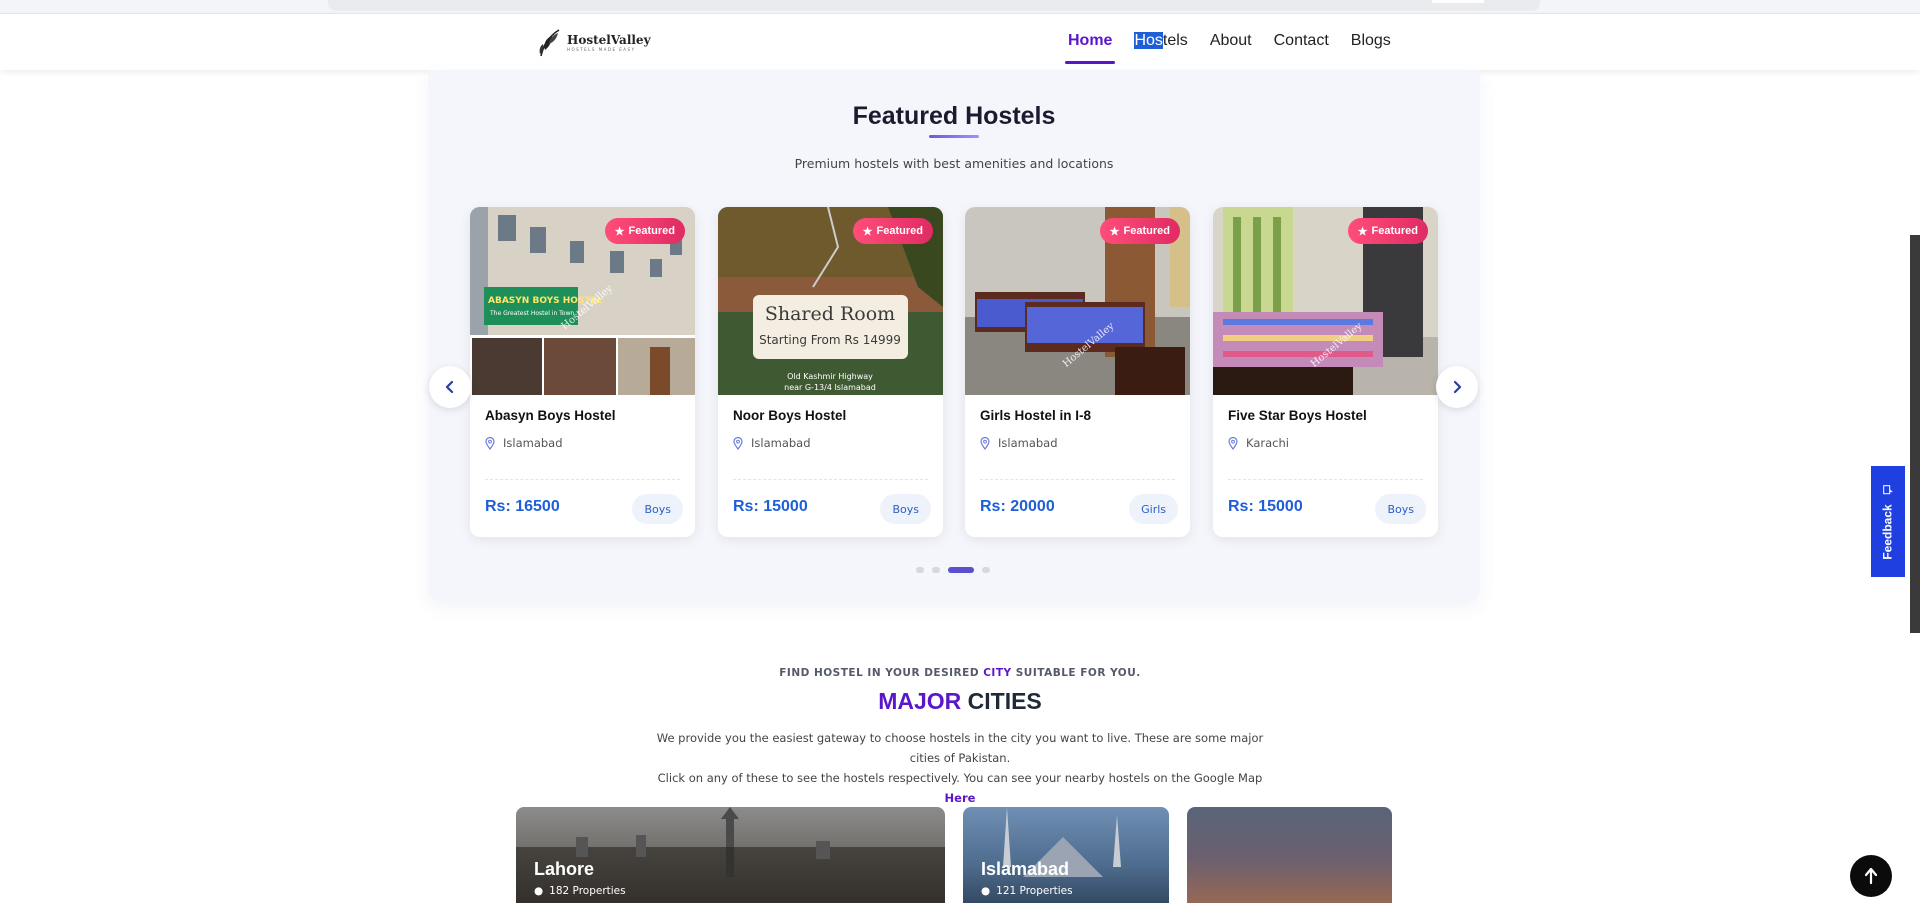  What do you see at coordinates (1267, 443) in the screenshot?
I see `hostel-city: Karachi` at bounding box center [1267, 443].